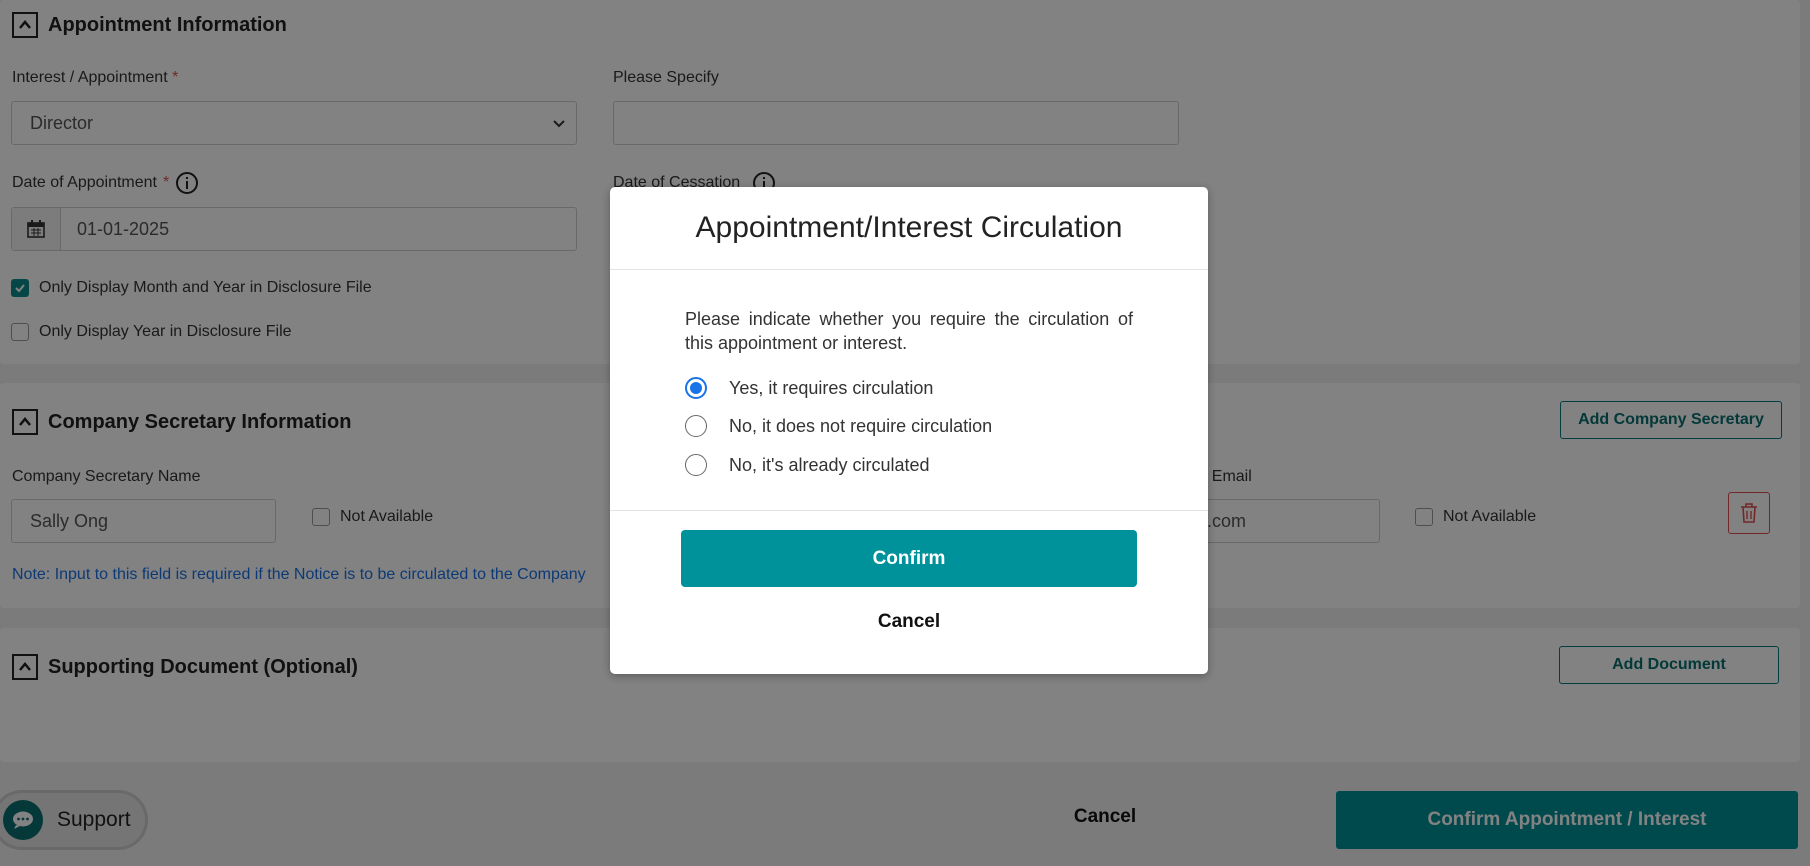 This screenshot has height=866, width=1810. I want to click on radio-option-already-circulated: No, it's already circulated, so click(807, 465).